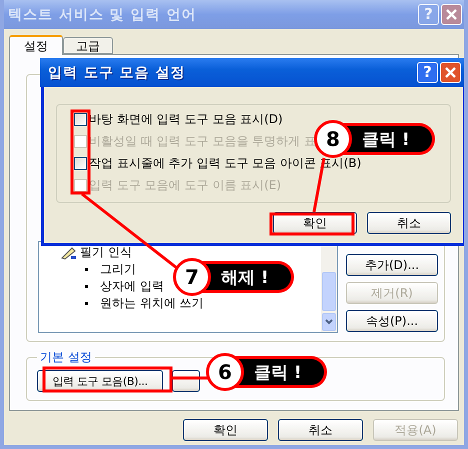  What do you see at coordinates (185, 185) in the screenshot?
I see `option-label: 입력 도구 모음에 도구 이름 표시(E)` at bounding box center [185, 185].